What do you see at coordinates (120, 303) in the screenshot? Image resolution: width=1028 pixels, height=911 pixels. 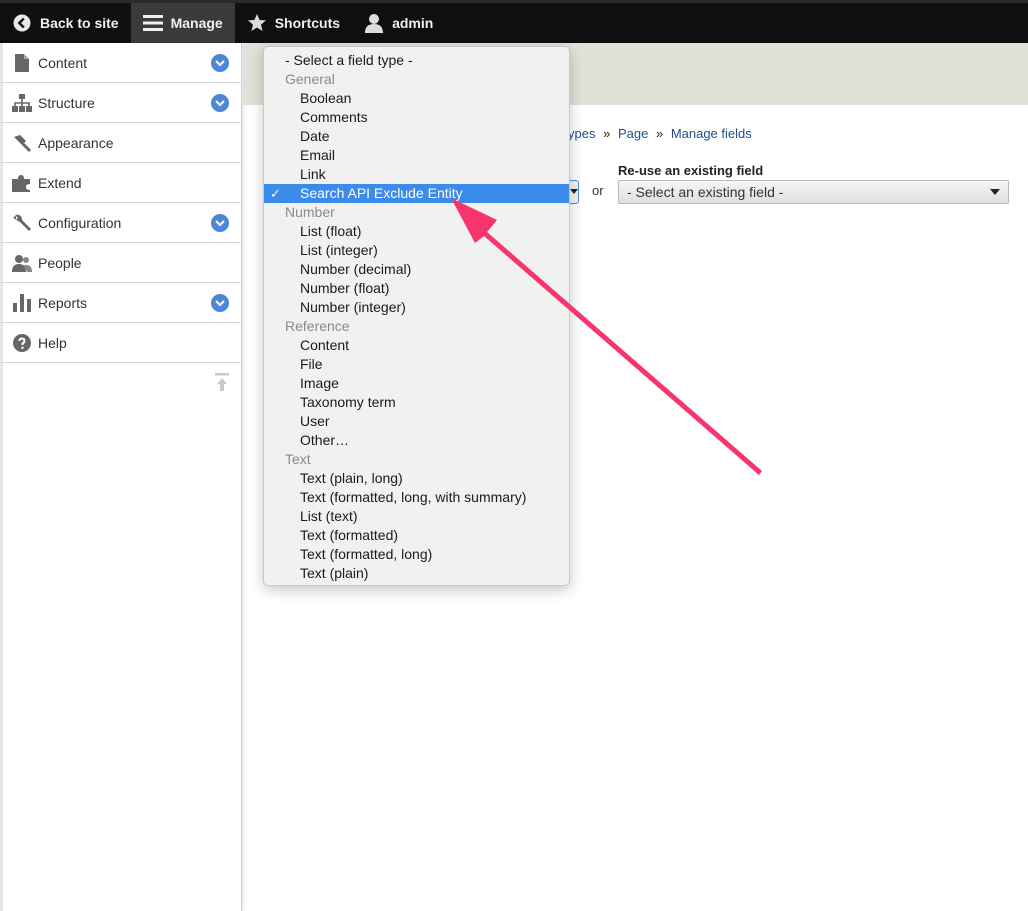 I see `sidebar-item-reports: Reports` at bounding box center [120, 303].